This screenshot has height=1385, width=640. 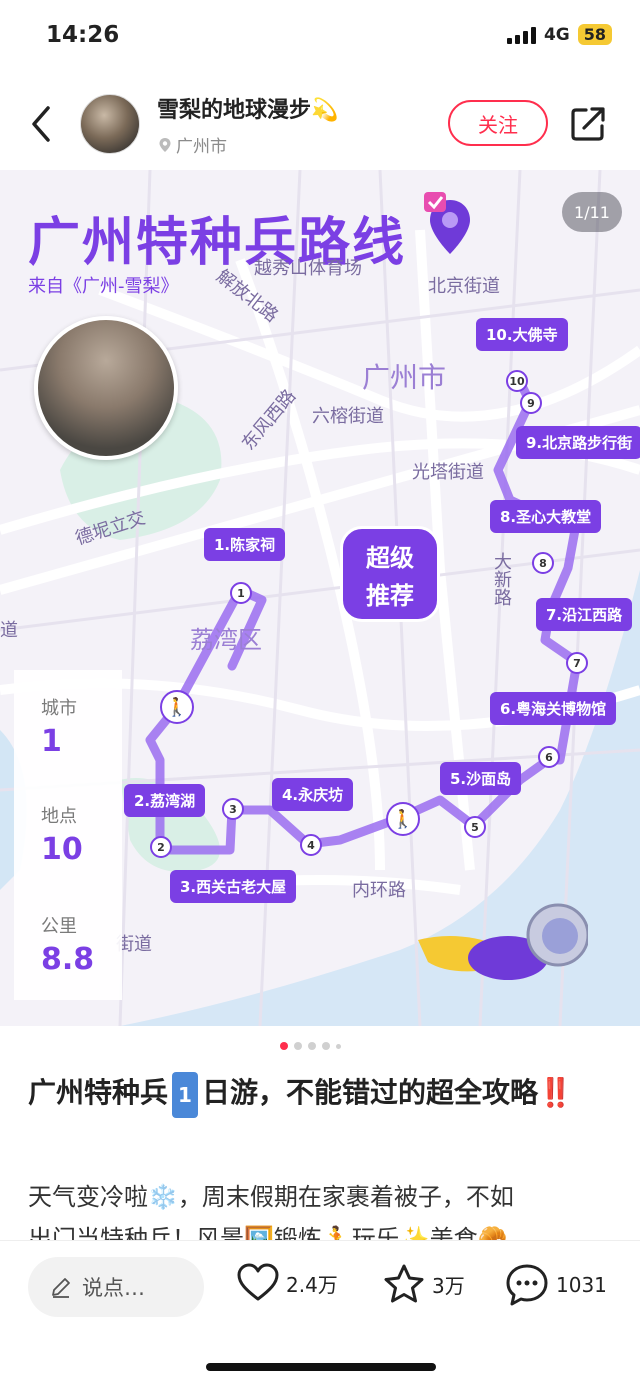 I want to click on post-title-part: 广州特种兵, so click(x=98, y=1092).